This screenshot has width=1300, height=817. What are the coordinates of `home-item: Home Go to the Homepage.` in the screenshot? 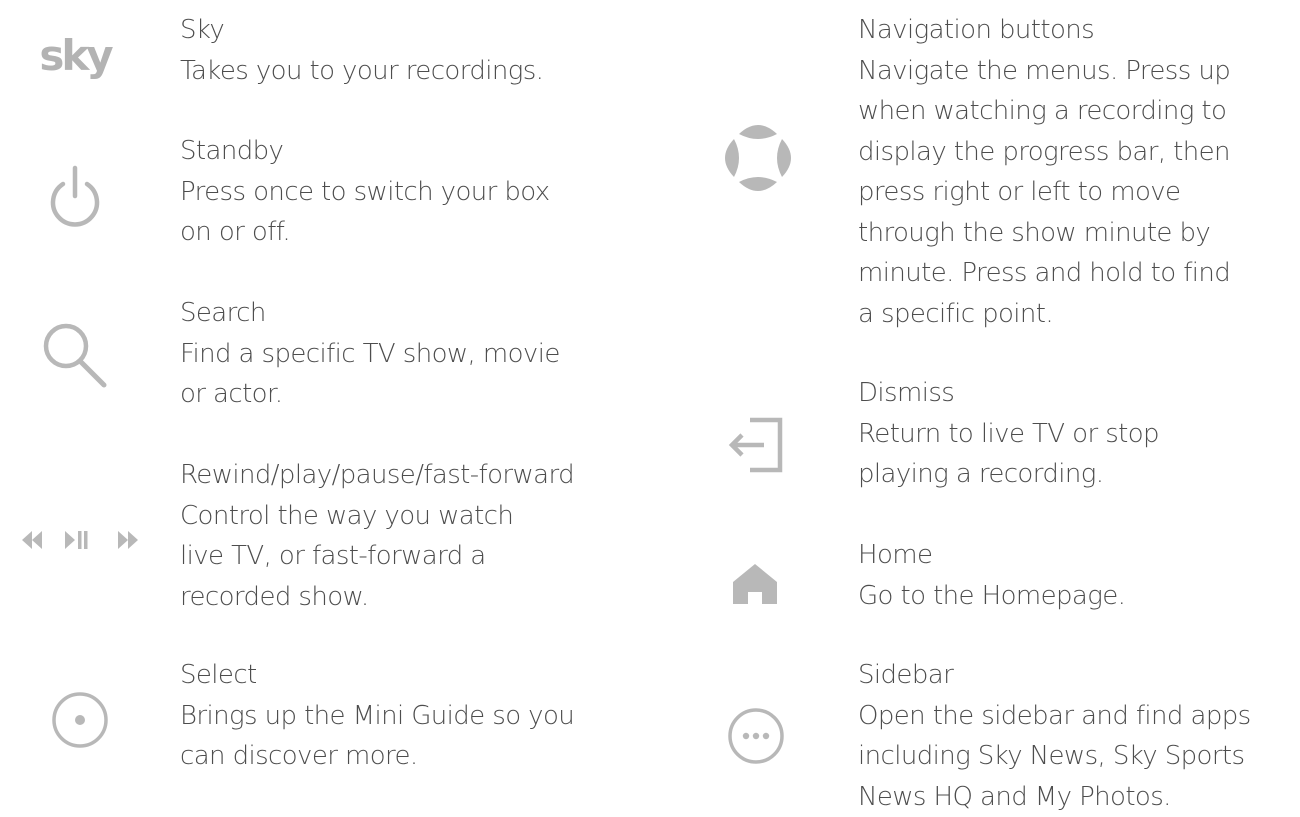 It's located at (991, 575).